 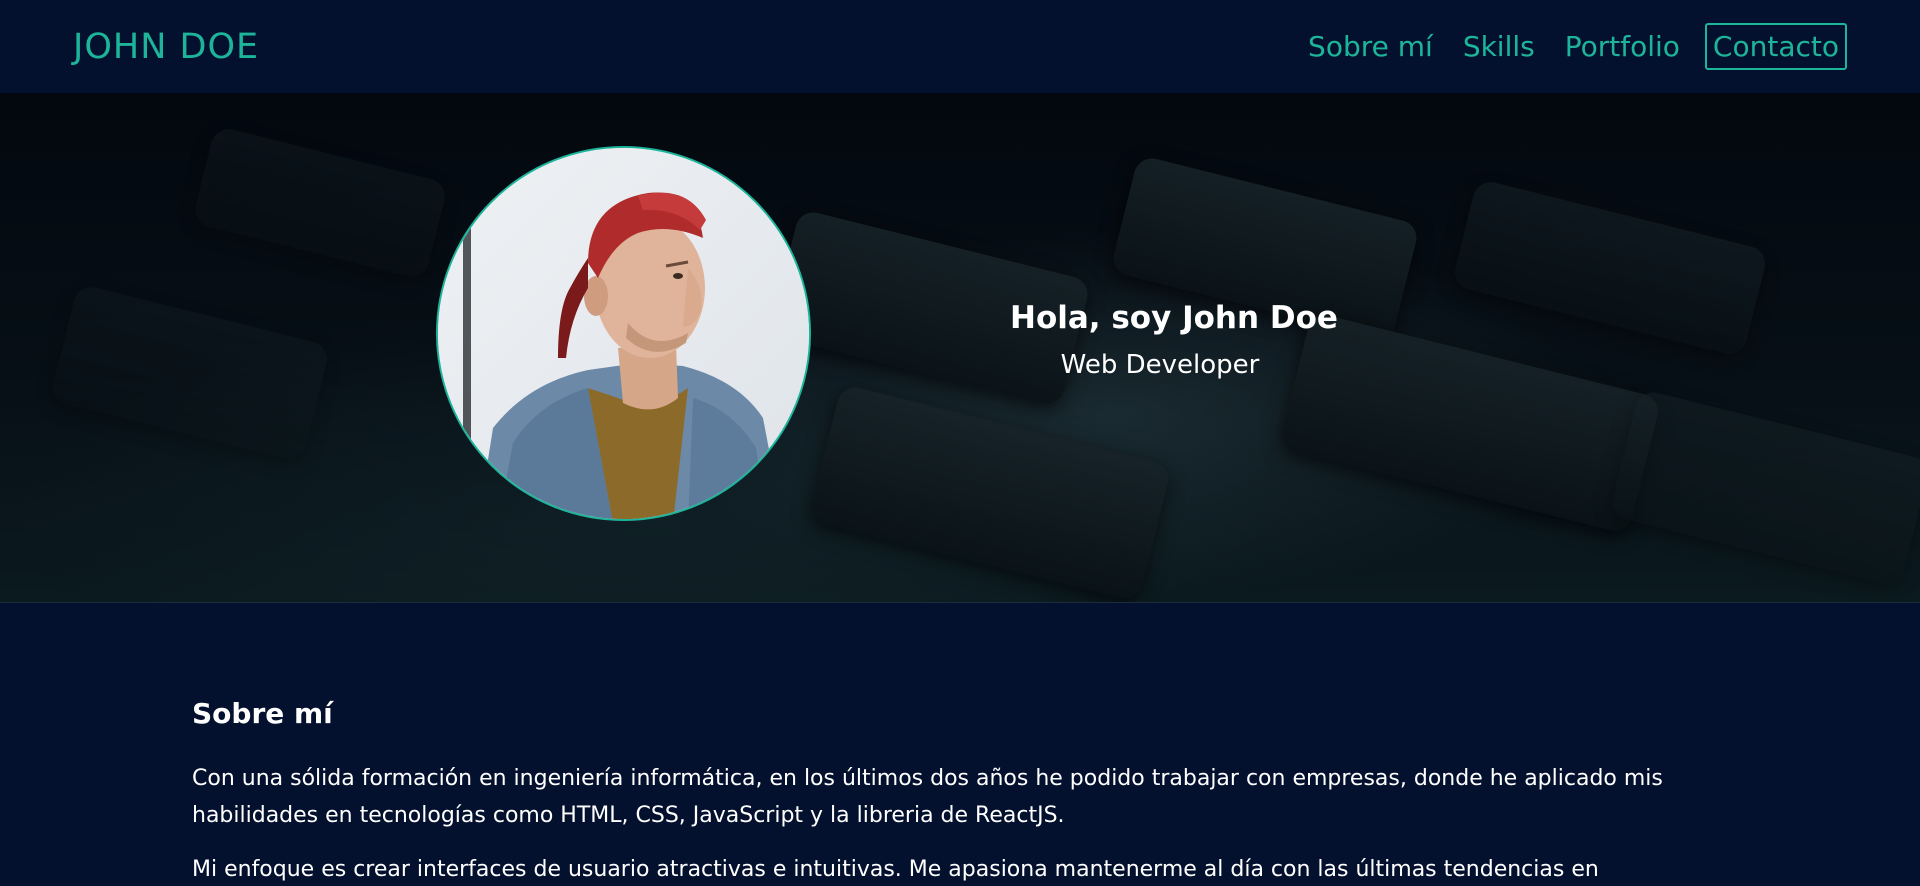 I want to click on hero-title: Hola, soy John Doe, so click(x=1174, y=318).